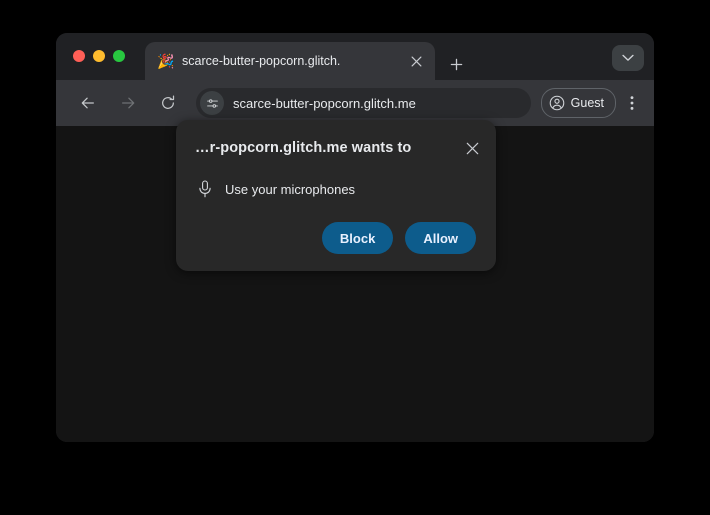 Image resolution: width=710 pixels, height=515 pixels. I want to click on forward-button, so click(128, 103).